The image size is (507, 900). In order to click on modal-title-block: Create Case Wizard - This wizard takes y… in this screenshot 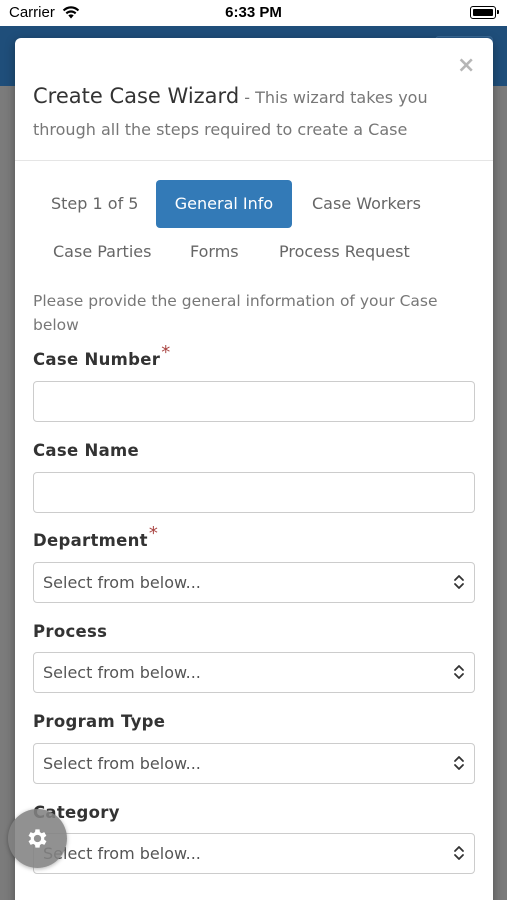, I will do `click(238, 113)`.